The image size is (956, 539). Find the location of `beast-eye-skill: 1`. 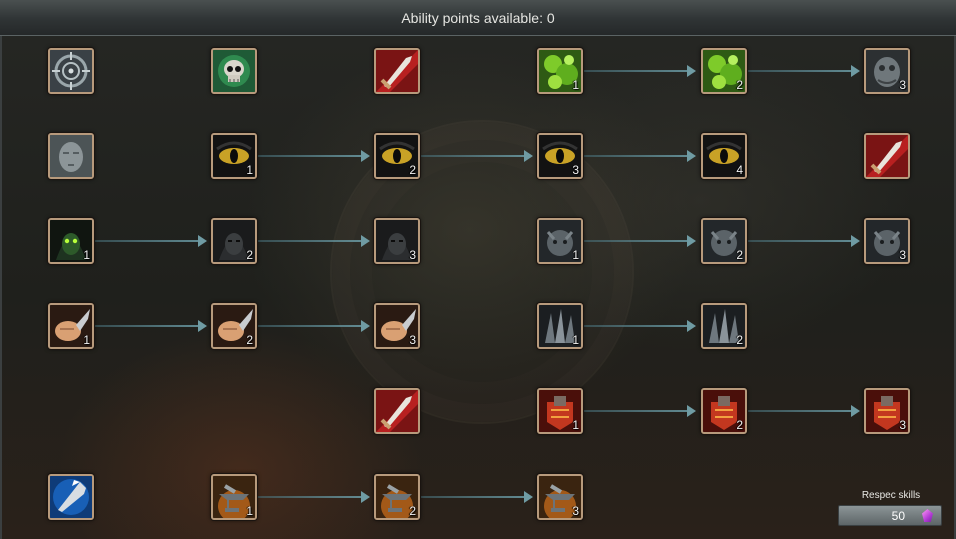

beast-eye-skill: 1 is located at coordinates (234, 156).